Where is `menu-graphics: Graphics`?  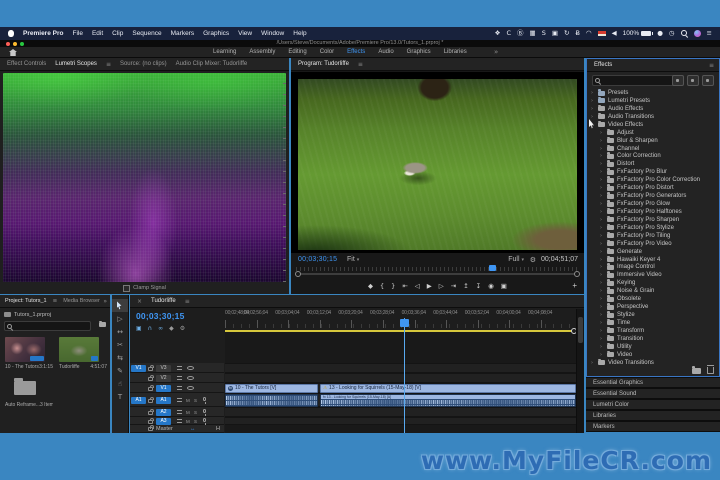 menu-graphics: Graphics is located at coordinates (216, 33).